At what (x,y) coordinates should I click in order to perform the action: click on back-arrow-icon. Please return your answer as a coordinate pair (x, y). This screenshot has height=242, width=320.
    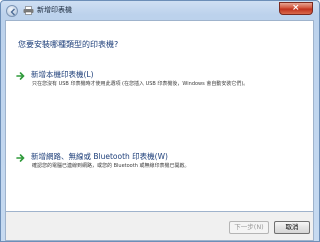
    Looking at the image, I should click on (12, 12).